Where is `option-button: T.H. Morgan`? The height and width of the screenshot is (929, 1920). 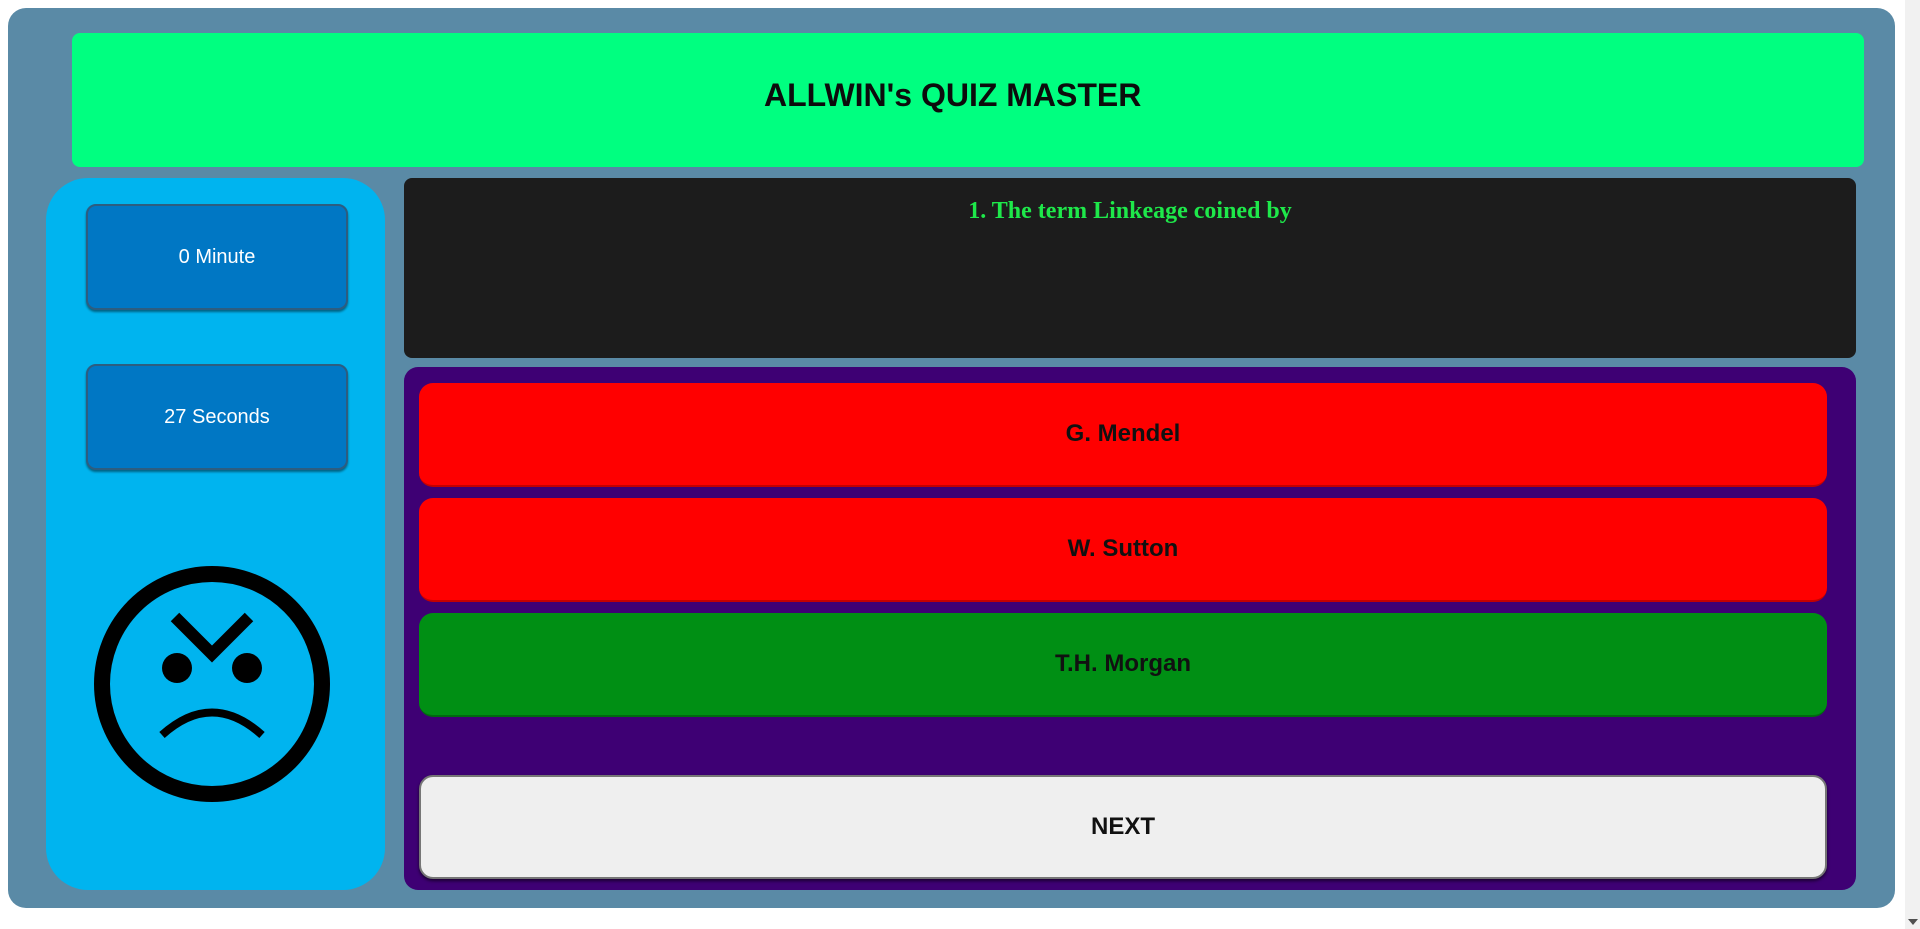 option-button: T.H. Morgan is located at coordinates (1123, 665).